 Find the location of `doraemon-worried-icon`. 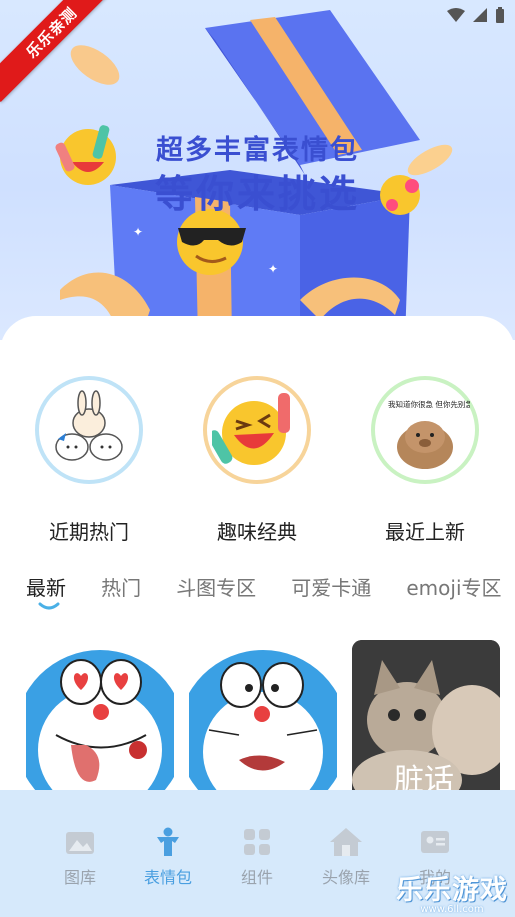

doraemon-worried-icon is located at coordinates (263, 725).